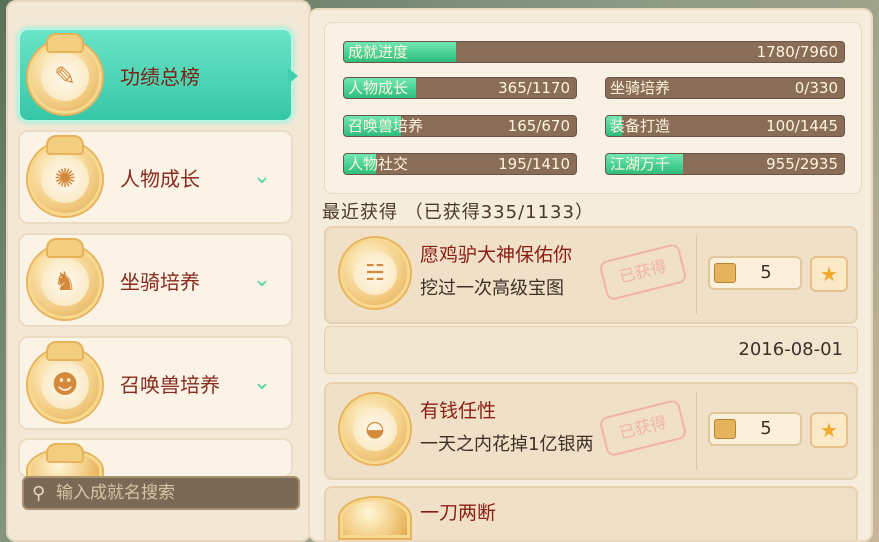 The image size is (879, 542). Describe the element at coordinates (155, 383) in the screenshot. I see `category-item-summon: ☻ 召唤兽培养 ⌄` at that location.